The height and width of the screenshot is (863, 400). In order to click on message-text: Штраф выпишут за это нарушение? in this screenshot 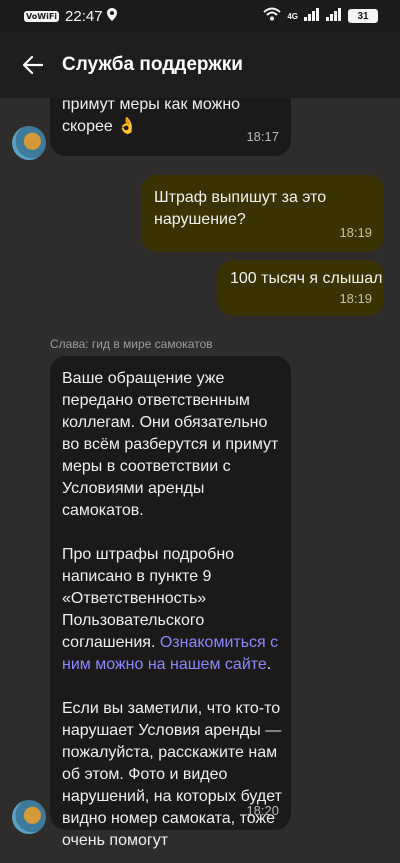, I will do `click(240, 208)`.